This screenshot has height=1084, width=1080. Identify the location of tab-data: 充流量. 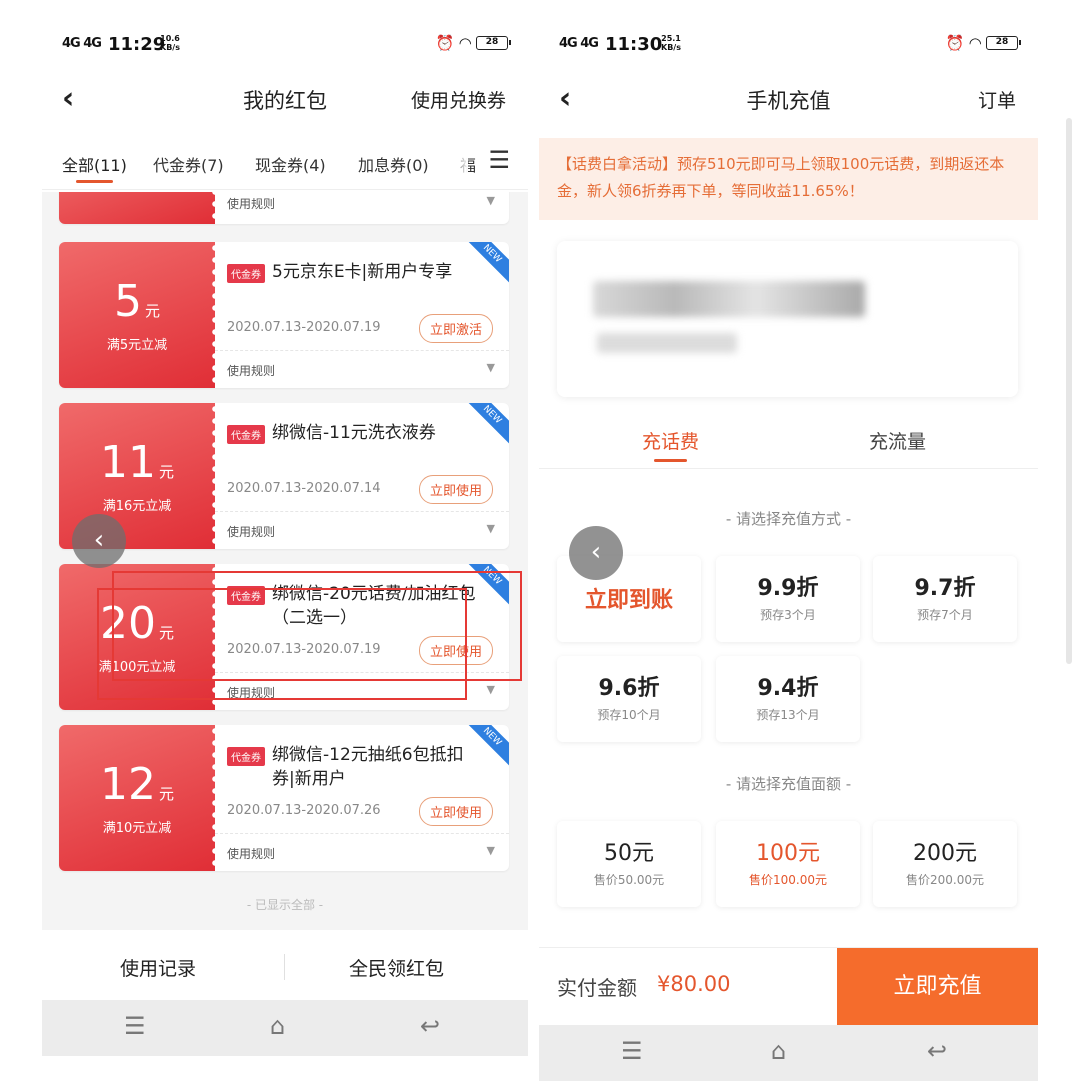
(897, 440).